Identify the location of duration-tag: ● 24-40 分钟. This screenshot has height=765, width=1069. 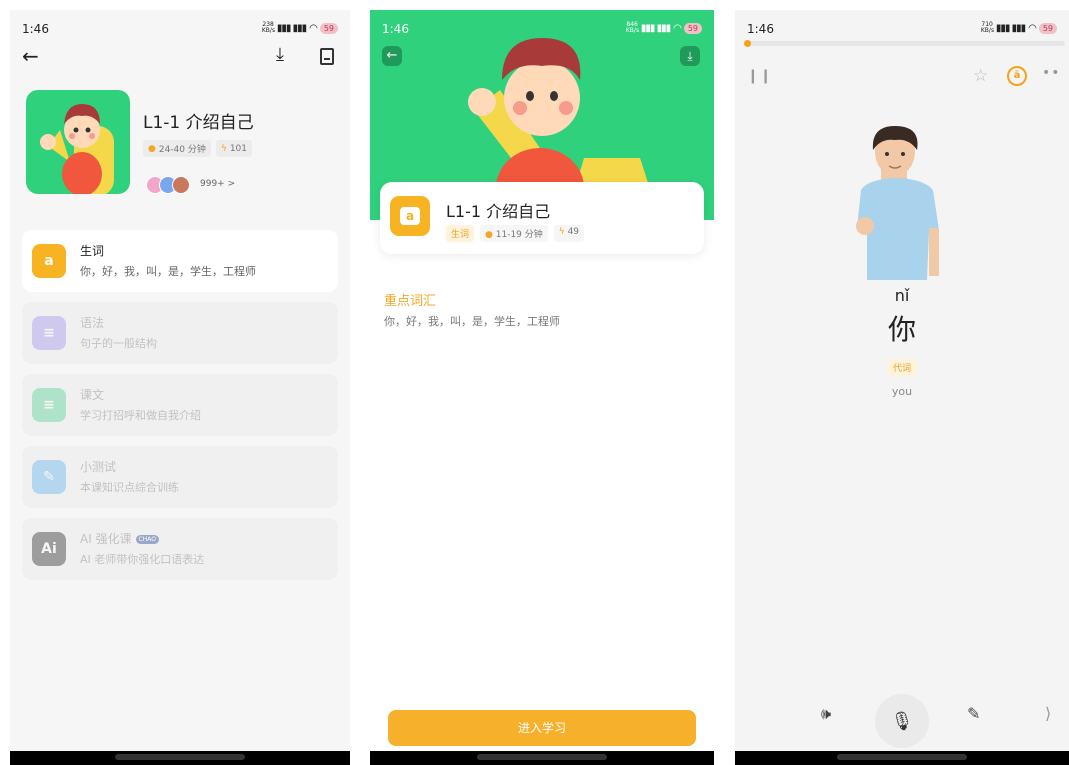
(177, 148).